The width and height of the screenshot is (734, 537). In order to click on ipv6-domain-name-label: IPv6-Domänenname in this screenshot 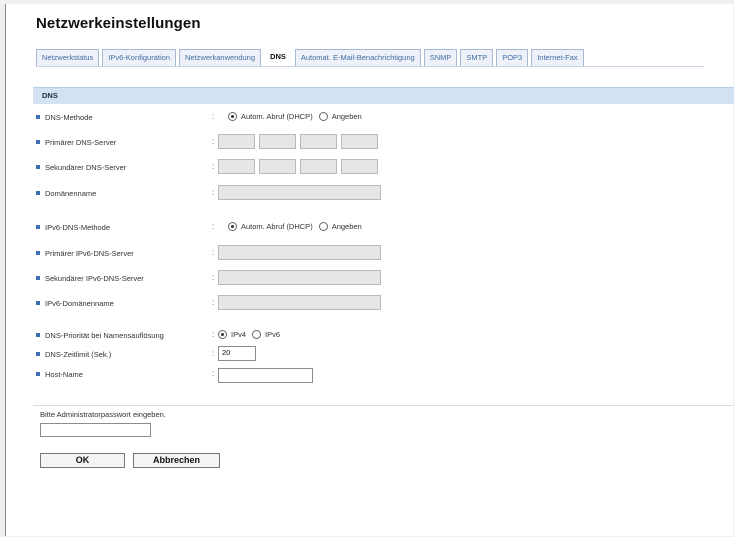, I will do `click(79, 303)`.